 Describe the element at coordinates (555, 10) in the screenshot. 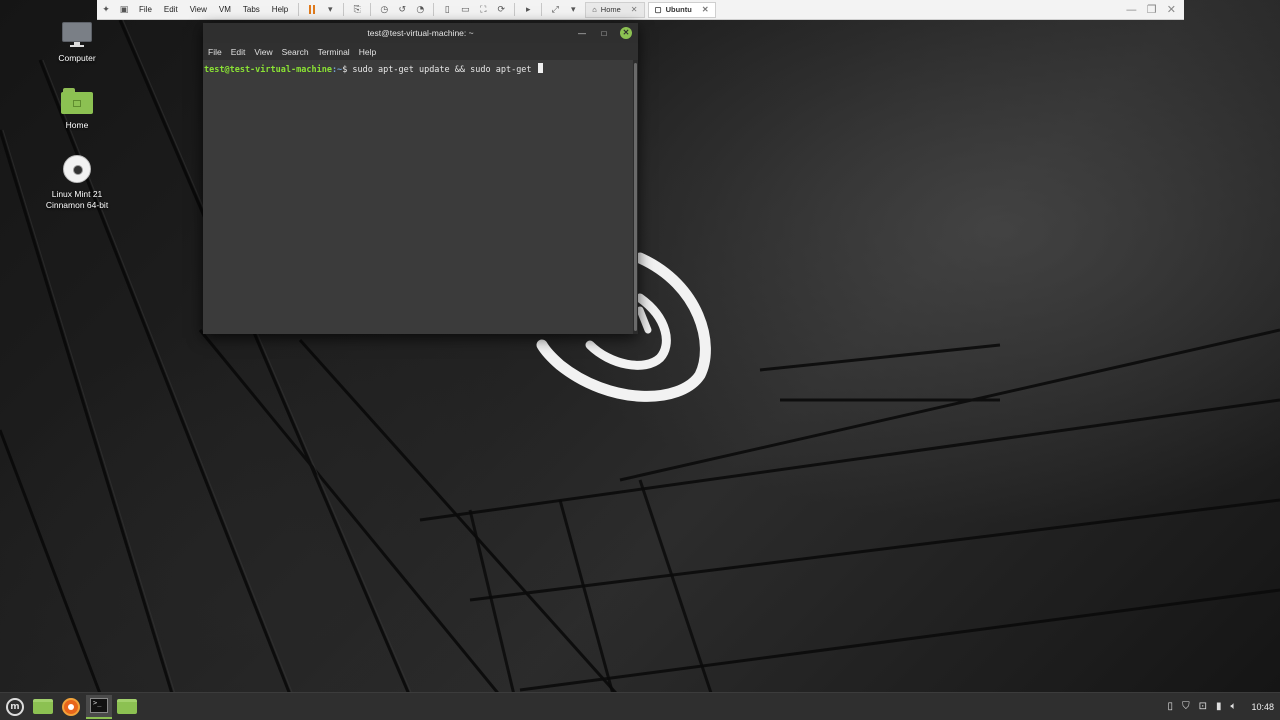

I see `stretch-icon: ⤢` at that location.